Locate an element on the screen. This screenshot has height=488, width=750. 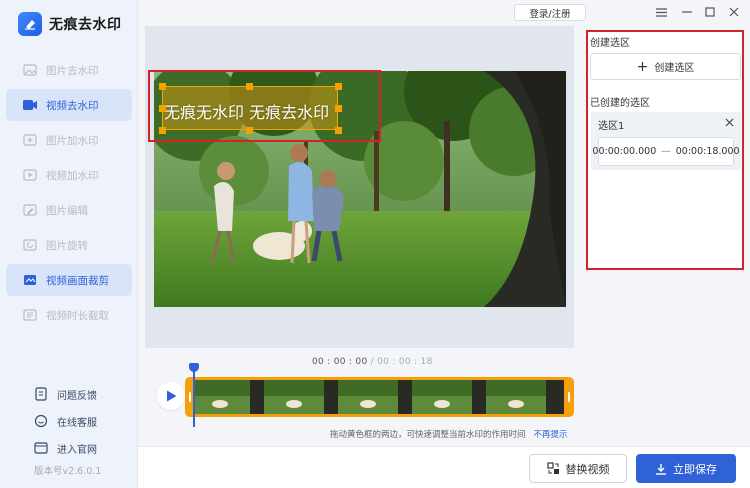
minimize-icon is located at coordinates (687, 12).